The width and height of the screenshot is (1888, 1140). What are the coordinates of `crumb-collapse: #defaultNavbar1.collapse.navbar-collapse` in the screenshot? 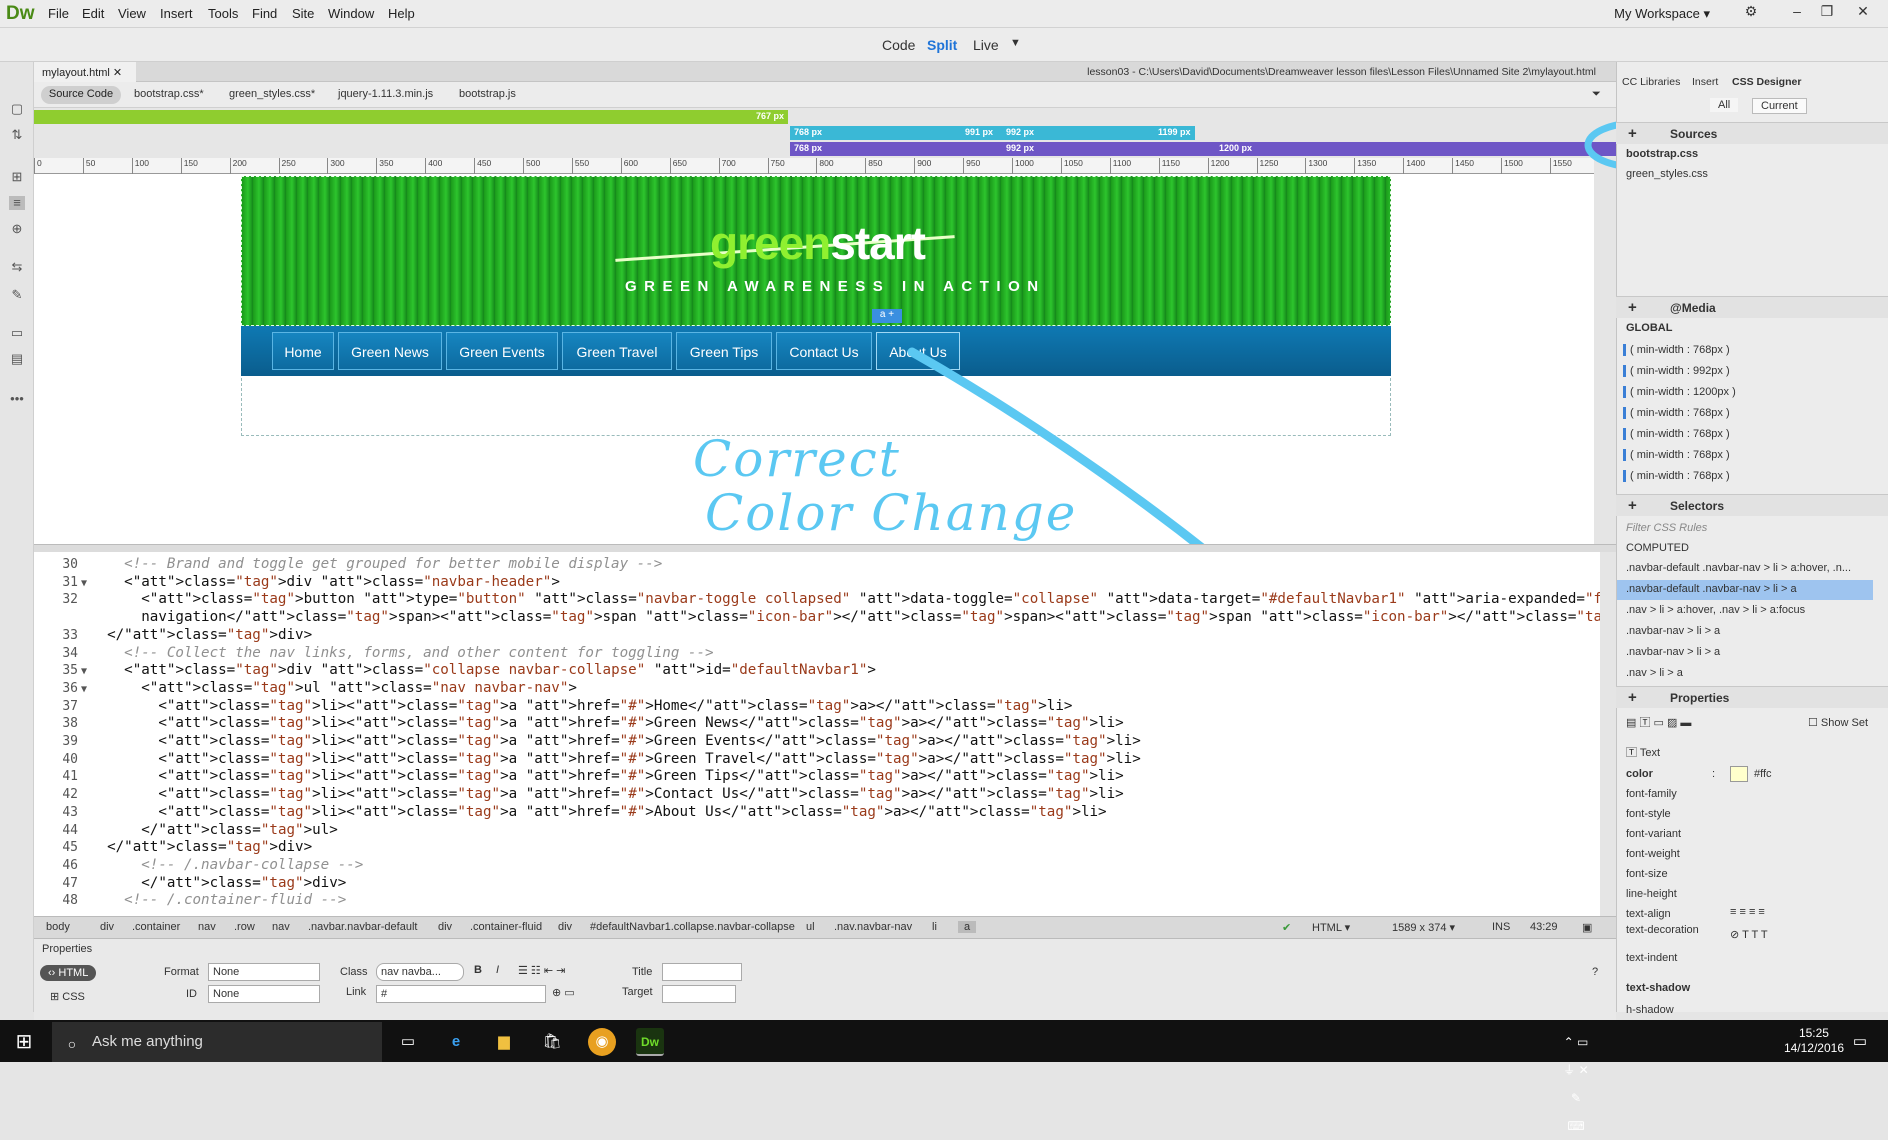 It's located at (692, 927).